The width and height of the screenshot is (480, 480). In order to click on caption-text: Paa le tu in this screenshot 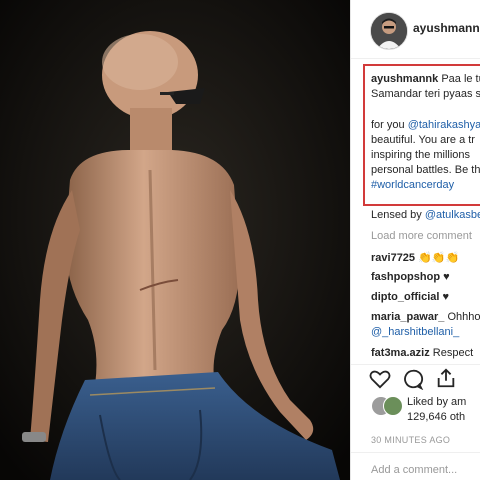, I will do `click(460, 79)`.